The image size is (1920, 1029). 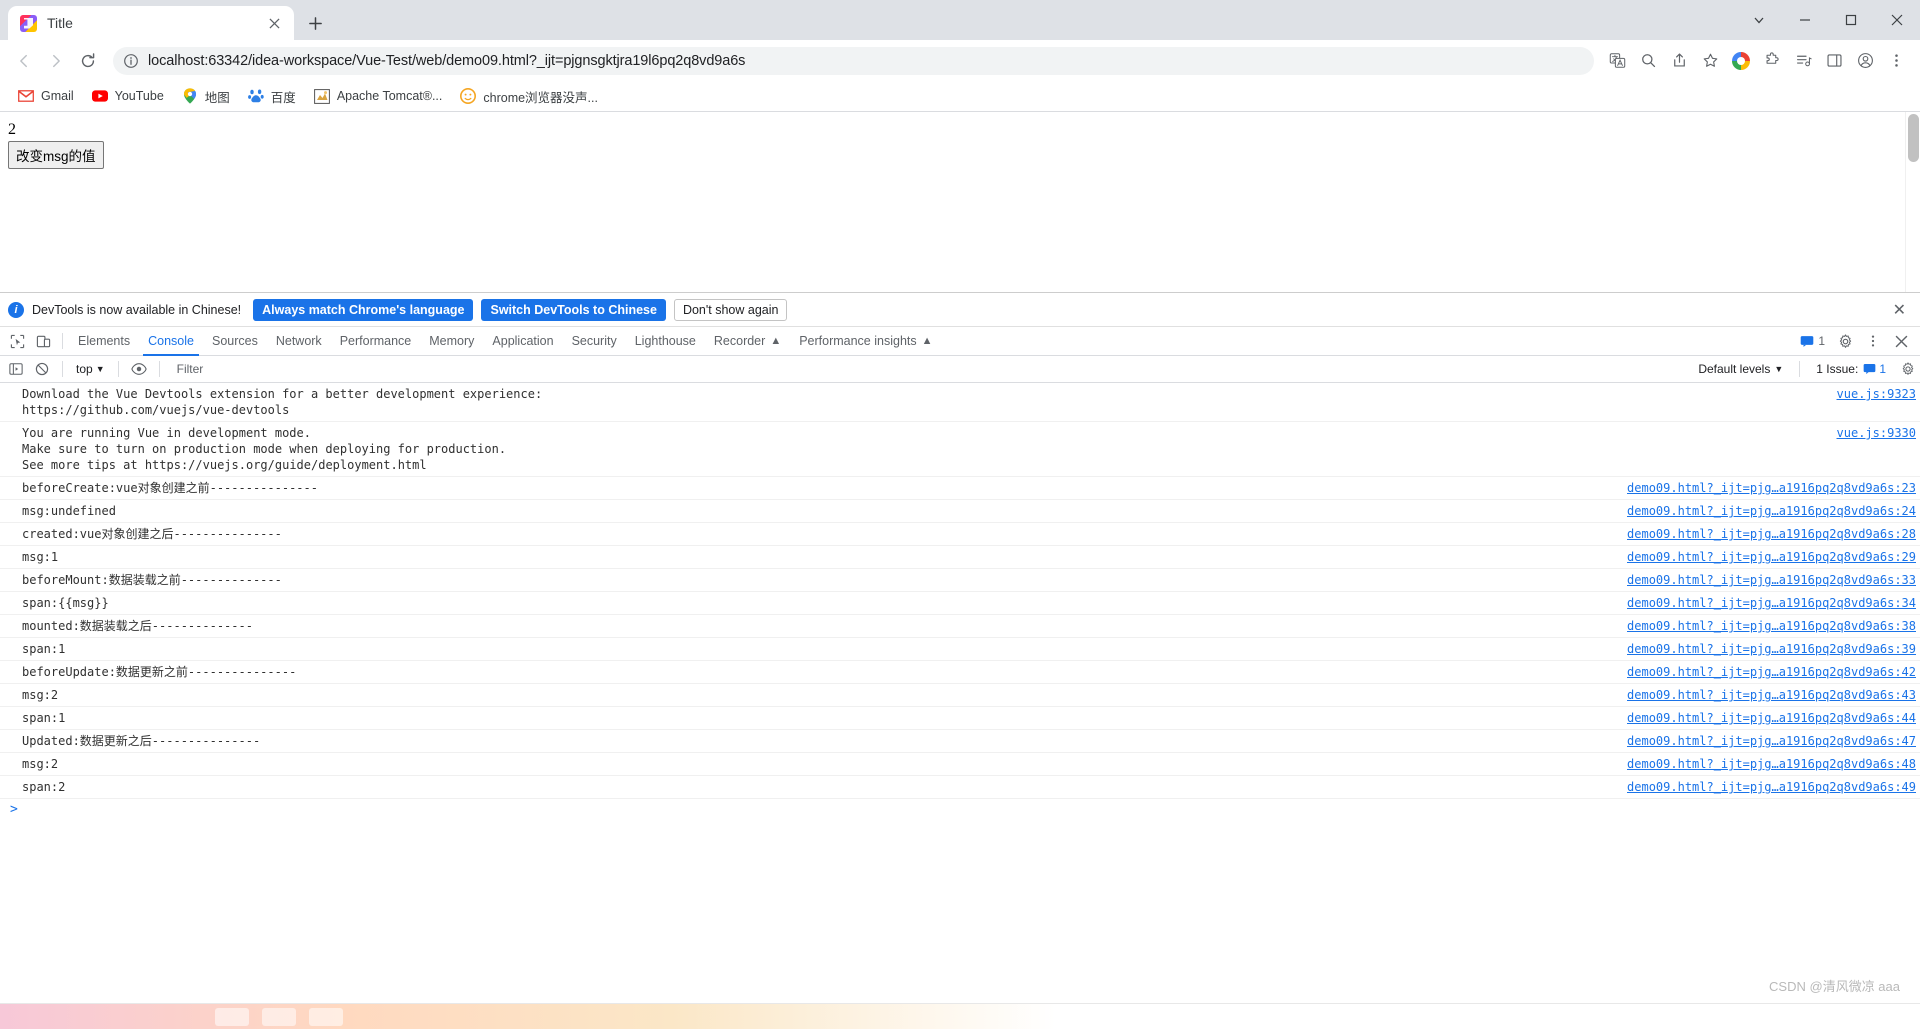 What do you see at coordinates (1679, 61) in the screenshot?
I see `share-icon` at bounding box center [1679, 61].